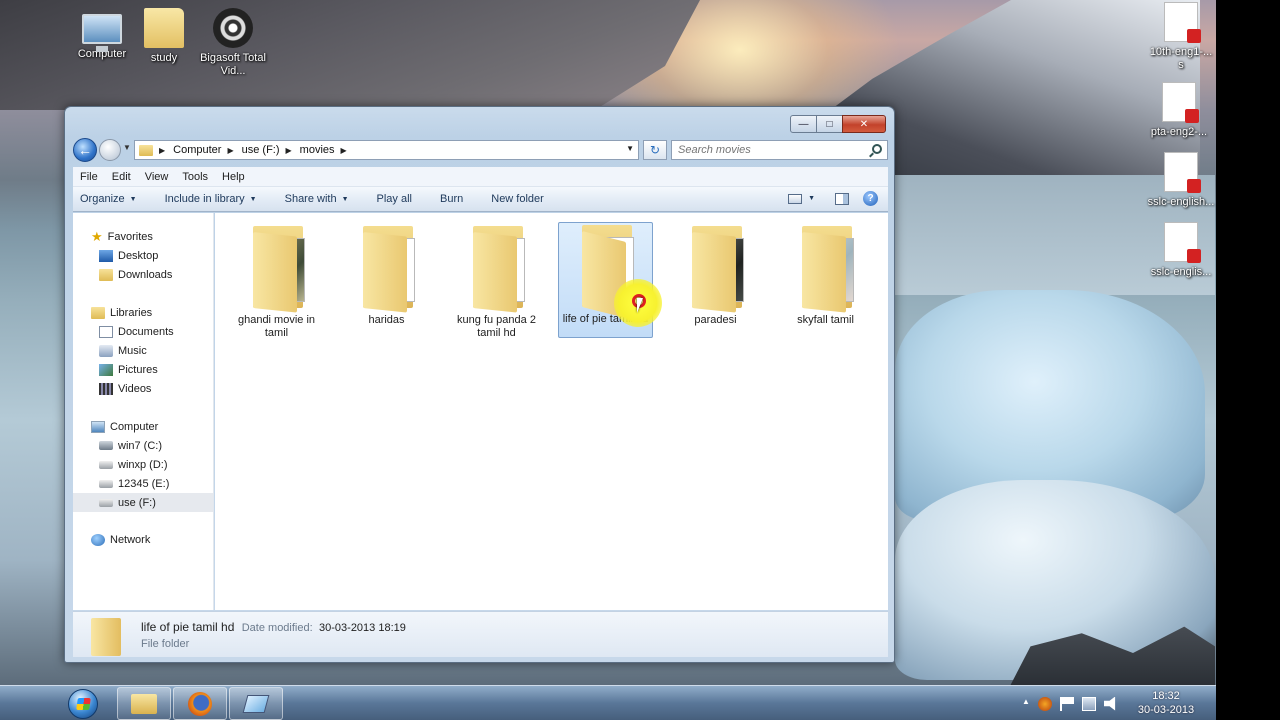 This screenshot has height=720, width=1280. Describe the element at coordinates (496, 281) in the screenshot. I see `folder-item-kung-fu-panda-2: kung fu panda 2 tamil hd` at that location.